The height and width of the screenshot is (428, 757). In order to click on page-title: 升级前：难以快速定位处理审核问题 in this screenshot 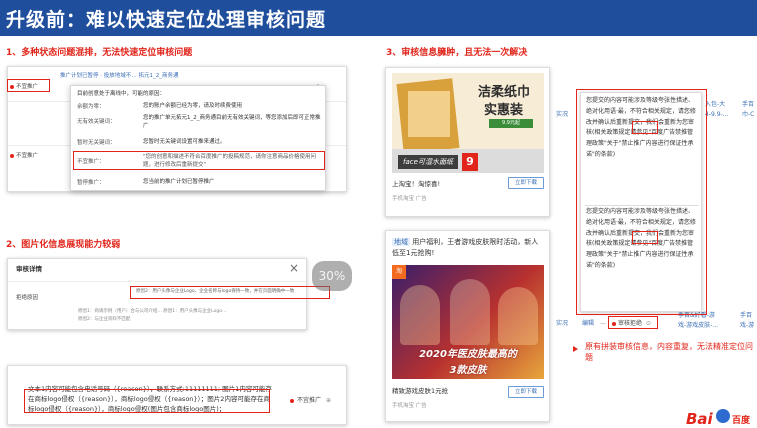, I will do `click(166, 20)`.